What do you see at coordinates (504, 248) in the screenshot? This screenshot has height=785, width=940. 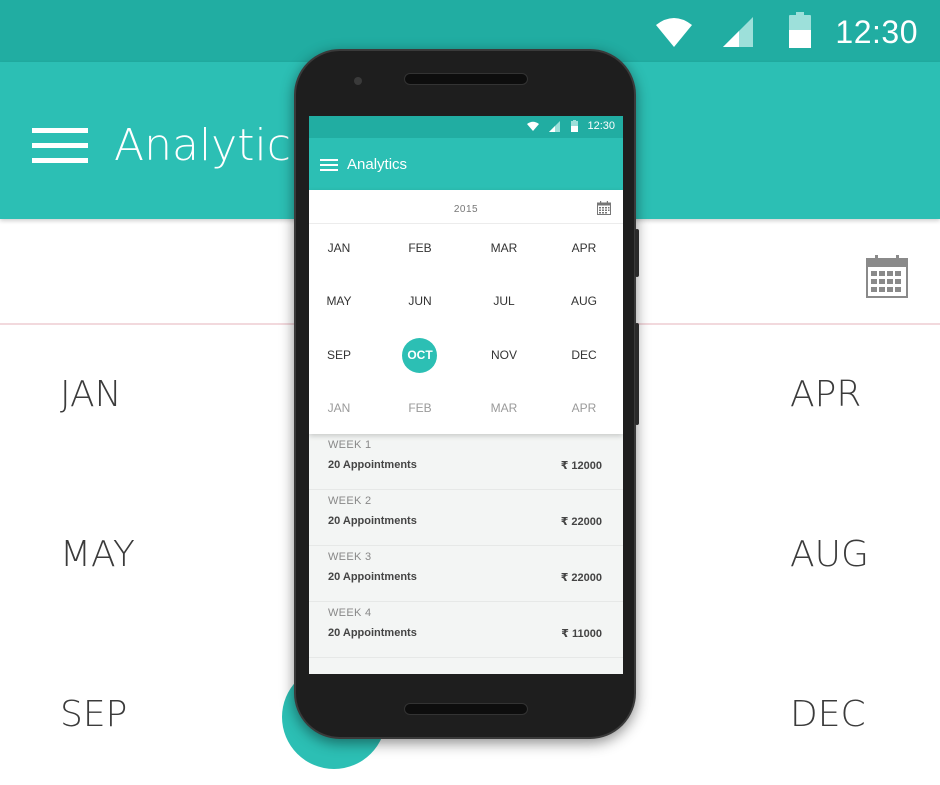 I see `month-cell-mar: MAR` at bounding box center [504, 248].